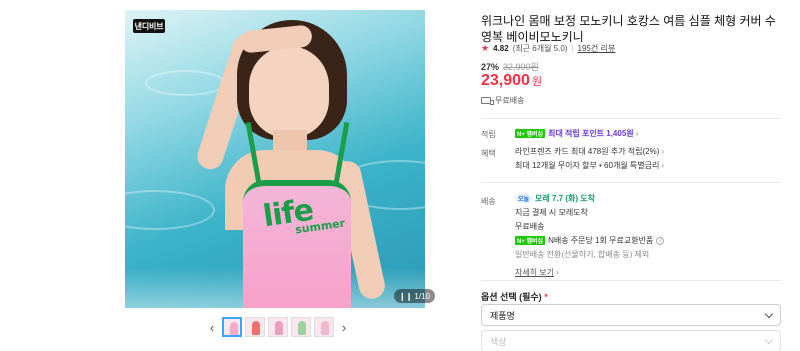  Describe the element at coordinates (631, 340) in the screenshot. I see `color-select: 색상` at that location.